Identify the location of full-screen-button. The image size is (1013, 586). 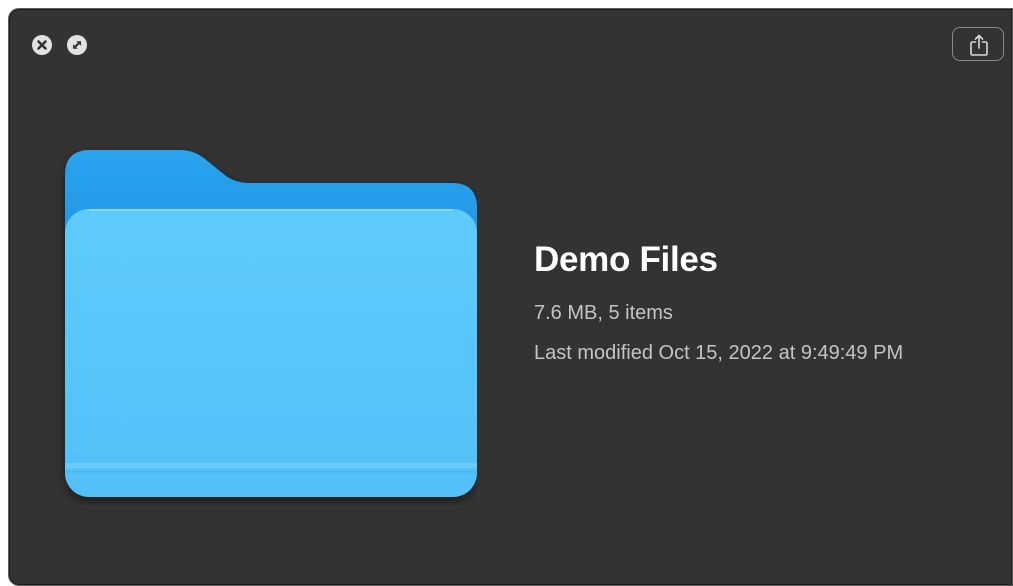
(77, 45).